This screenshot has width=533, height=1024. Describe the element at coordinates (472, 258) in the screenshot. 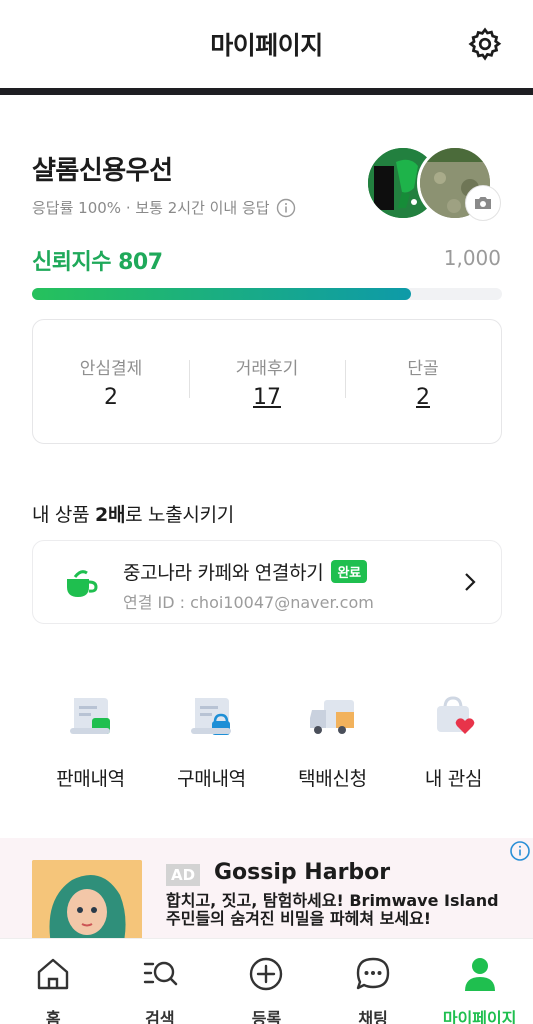

I see `trust-max-label: 1,000` at that location.